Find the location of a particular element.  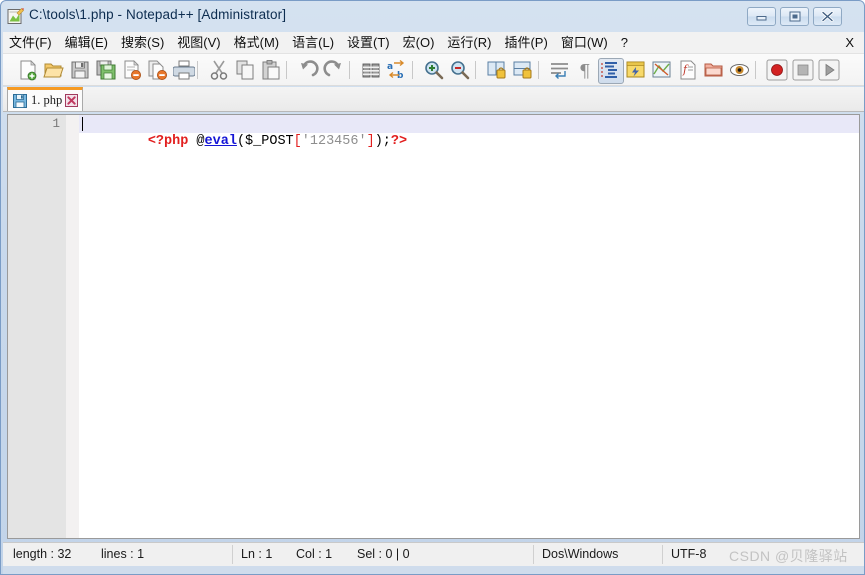

tab-1-php: 1. php is located at coordinates (45, 99).